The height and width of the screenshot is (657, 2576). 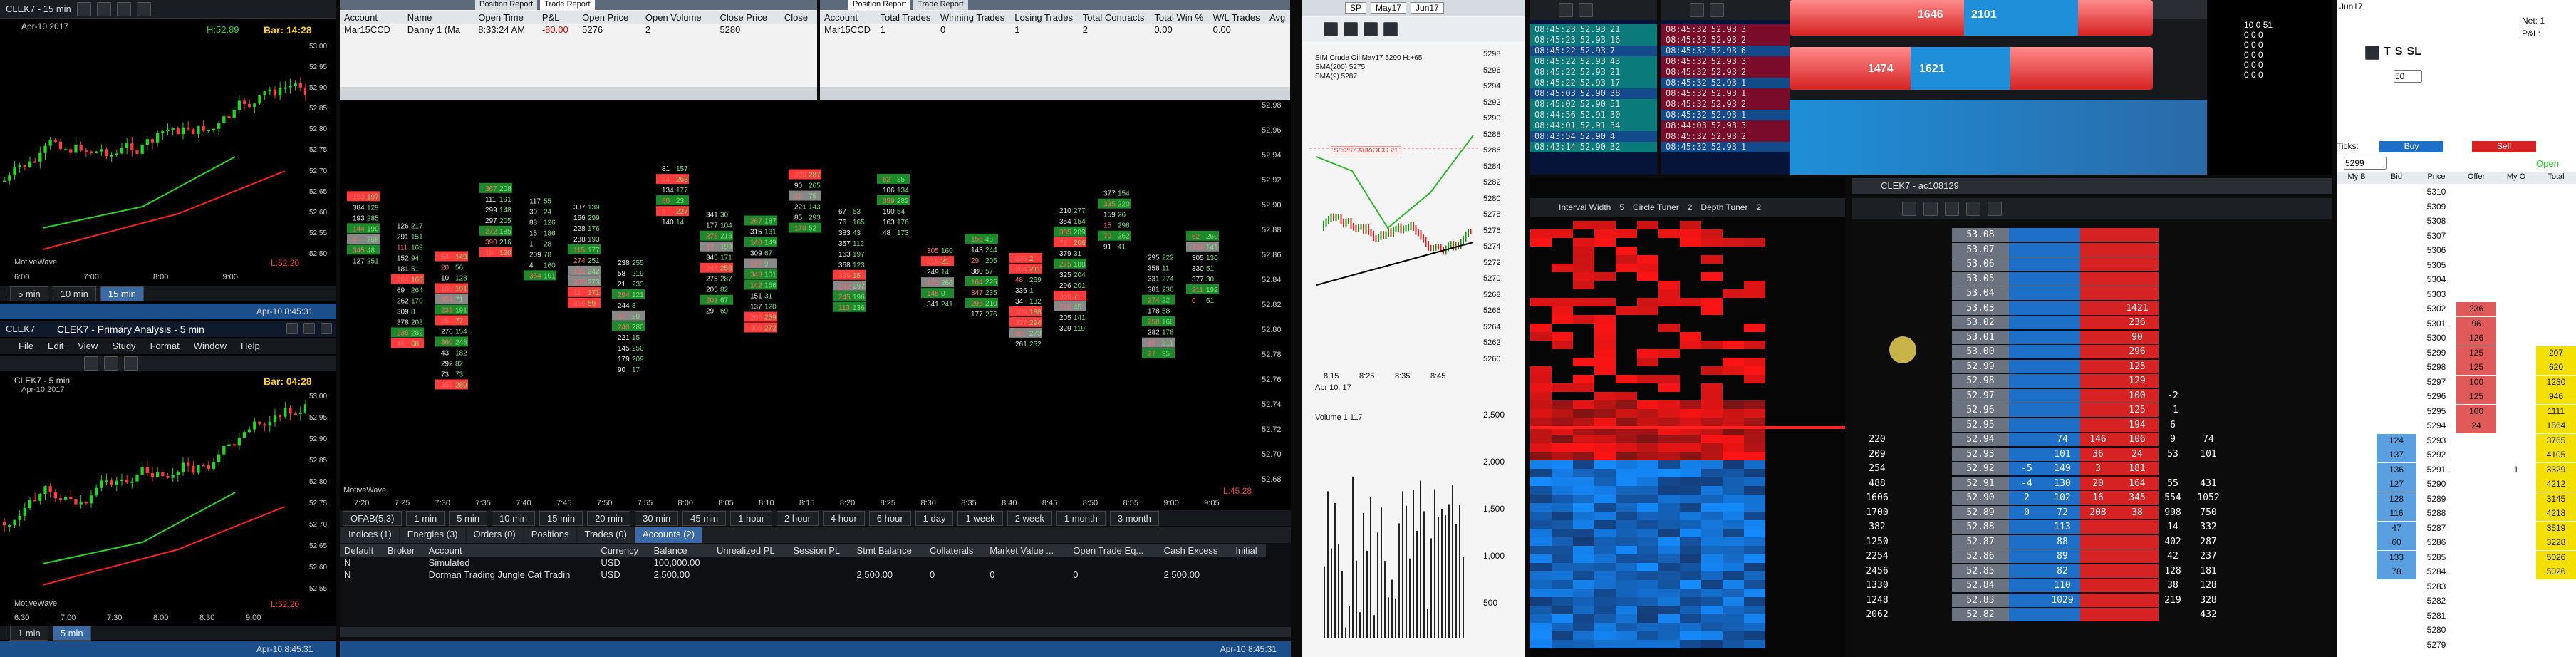 What do you see at coordinates (1394, 210) in the screenshot?
I see `mini-price-chart` at bounding box center [1394, 210].